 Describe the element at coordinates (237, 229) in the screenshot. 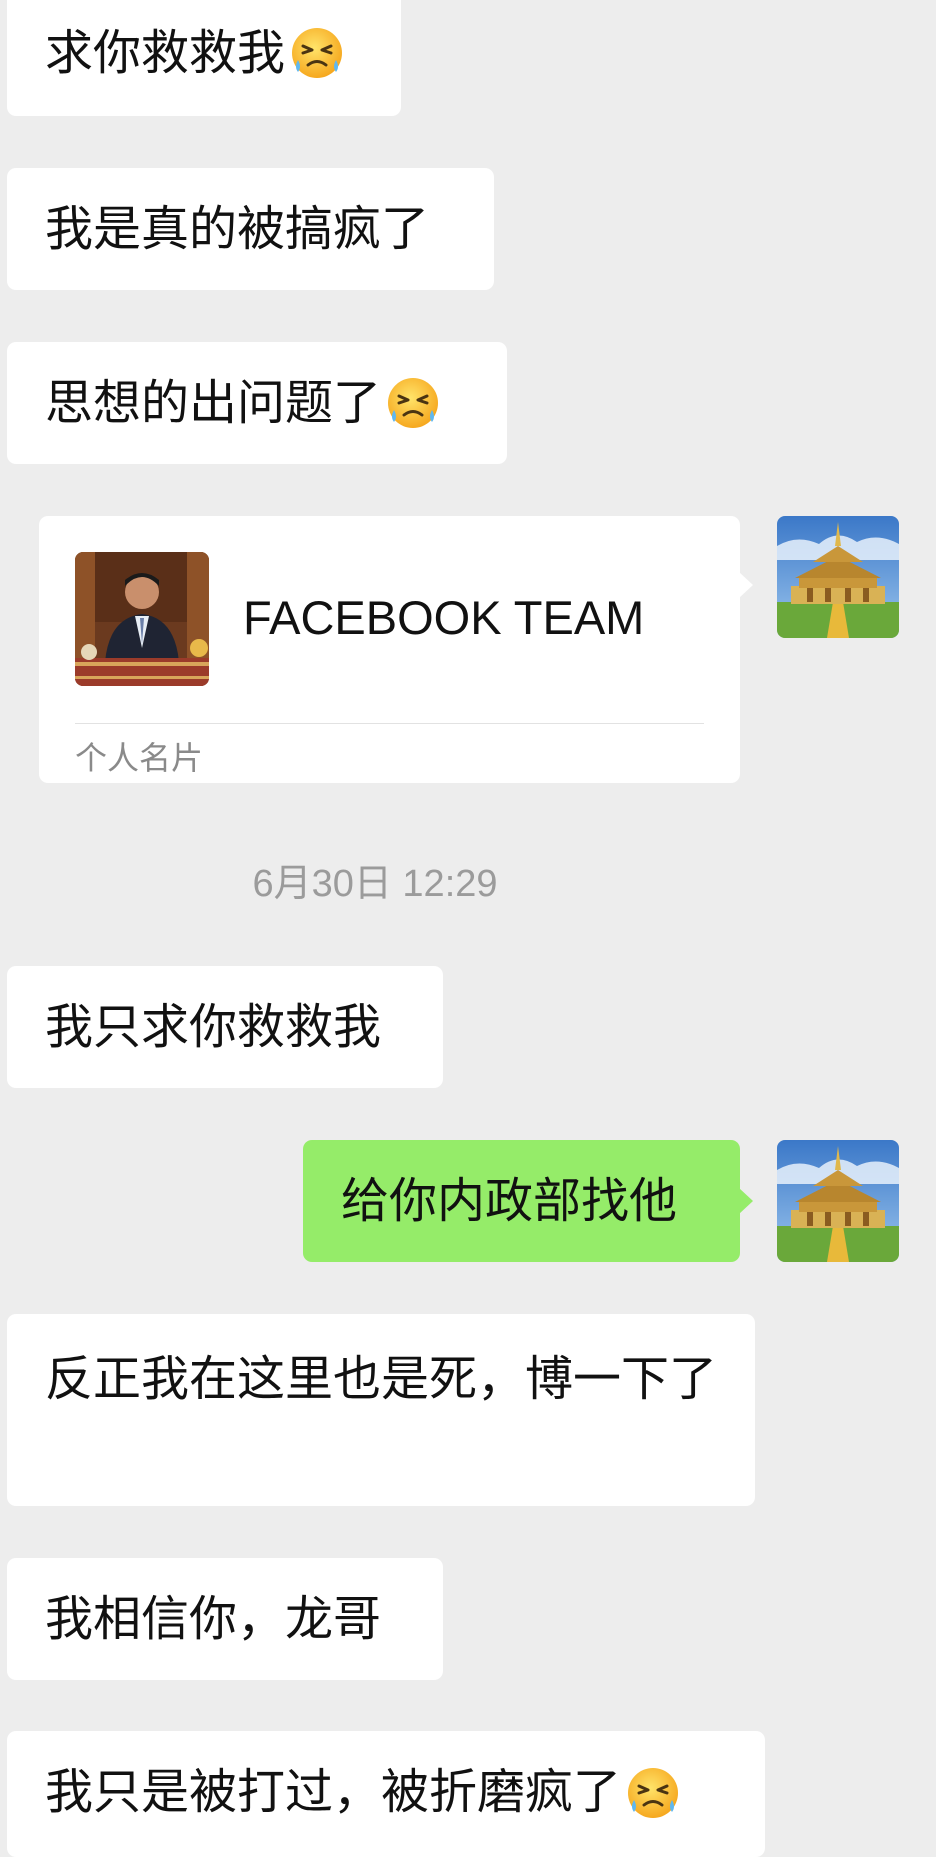

I see `message-text: 我是真的被搞疯了` at that location.